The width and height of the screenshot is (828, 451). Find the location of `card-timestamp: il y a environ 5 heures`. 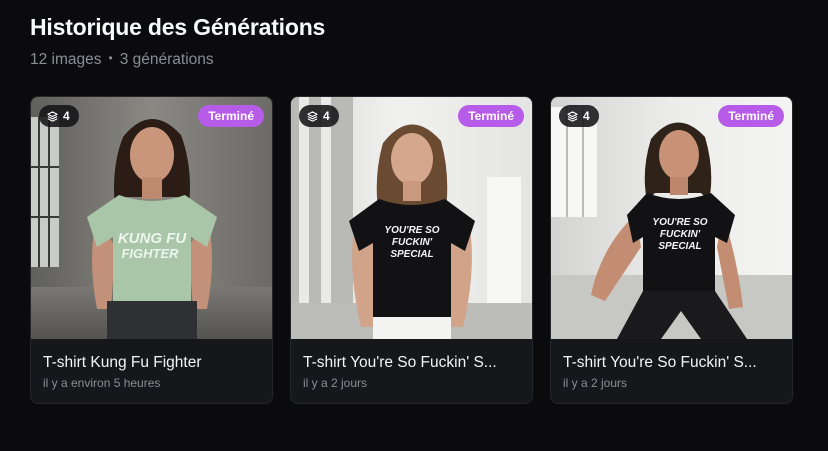

card-timestamp: il y a environ 5 heures is located at coordinates (102, 383).